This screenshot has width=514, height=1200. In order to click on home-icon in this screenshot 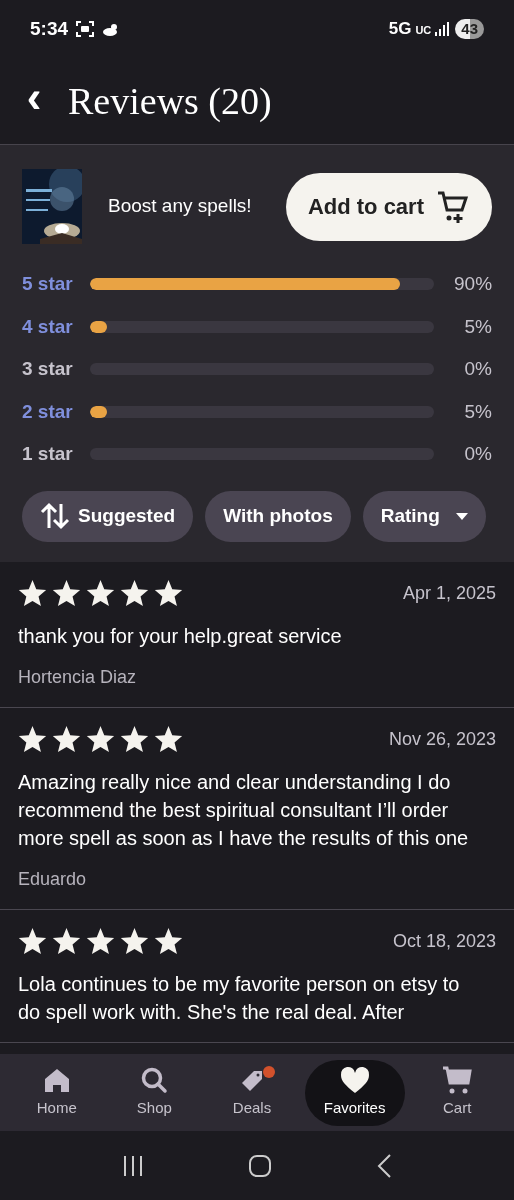, I will do `click(260, 1165)`.